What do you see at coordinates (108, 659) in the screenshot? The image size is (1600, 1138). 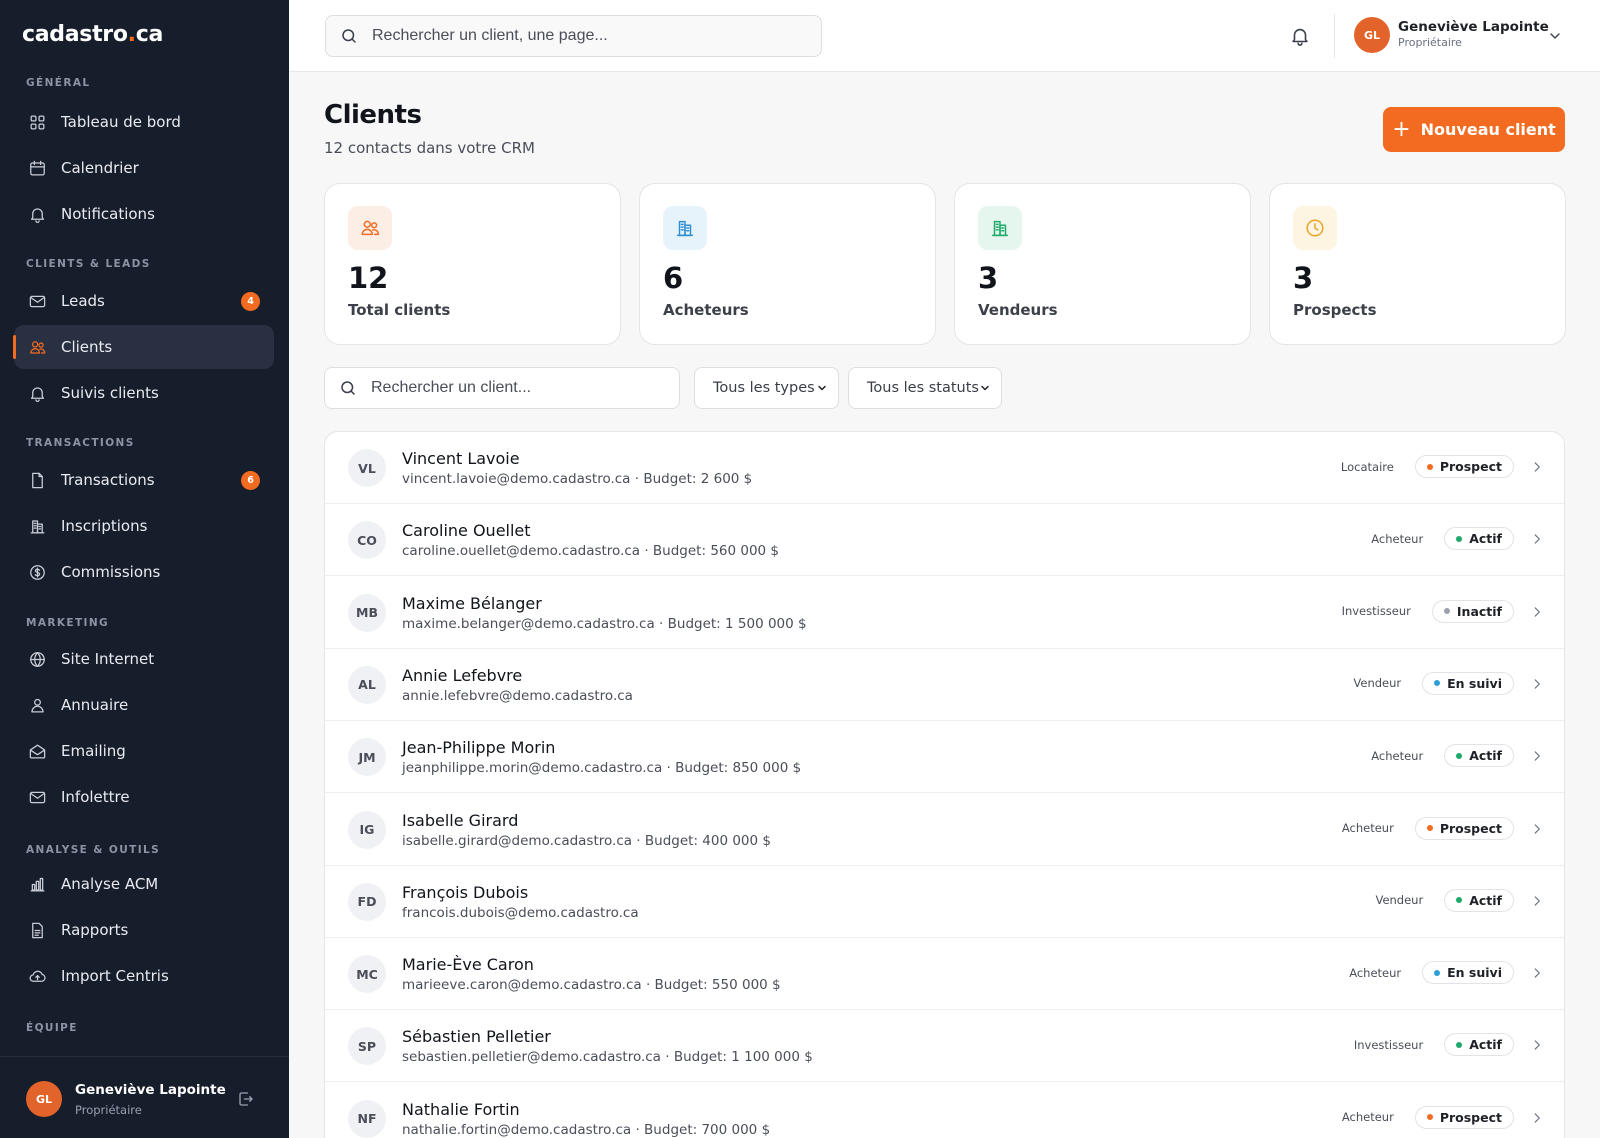 I see `sidebar-item-label: Site Internet` at bounding box center [108, 659].